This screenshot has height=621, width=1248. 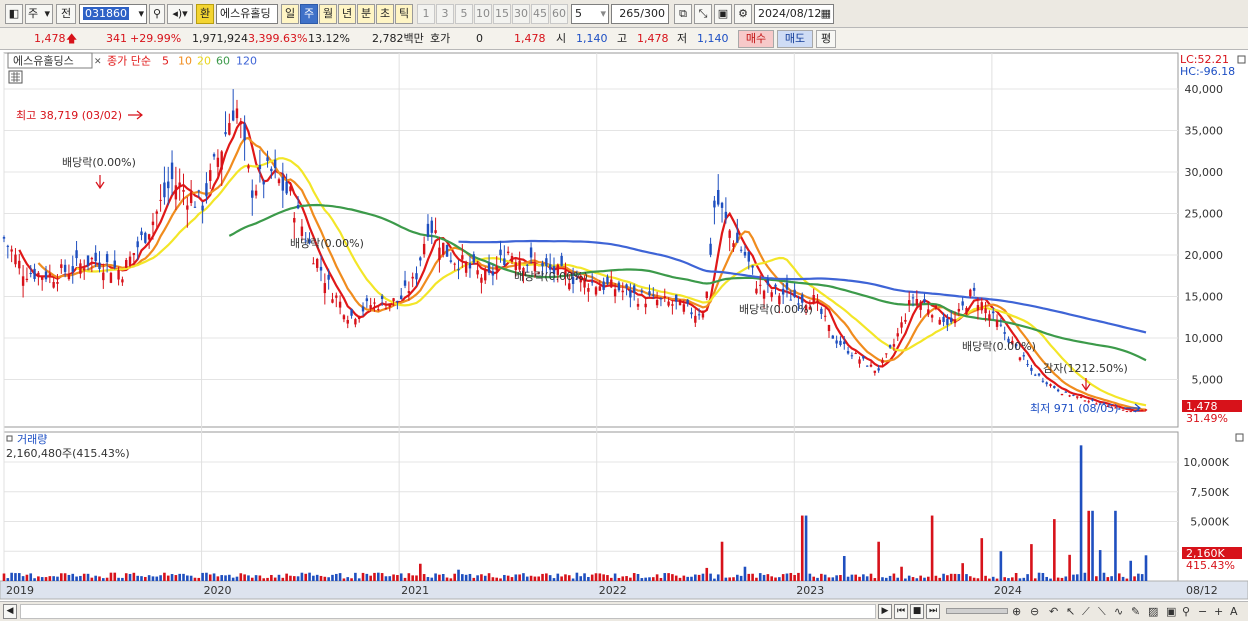 I want to click on period-year-button: 년, so click(x=347, y=14).